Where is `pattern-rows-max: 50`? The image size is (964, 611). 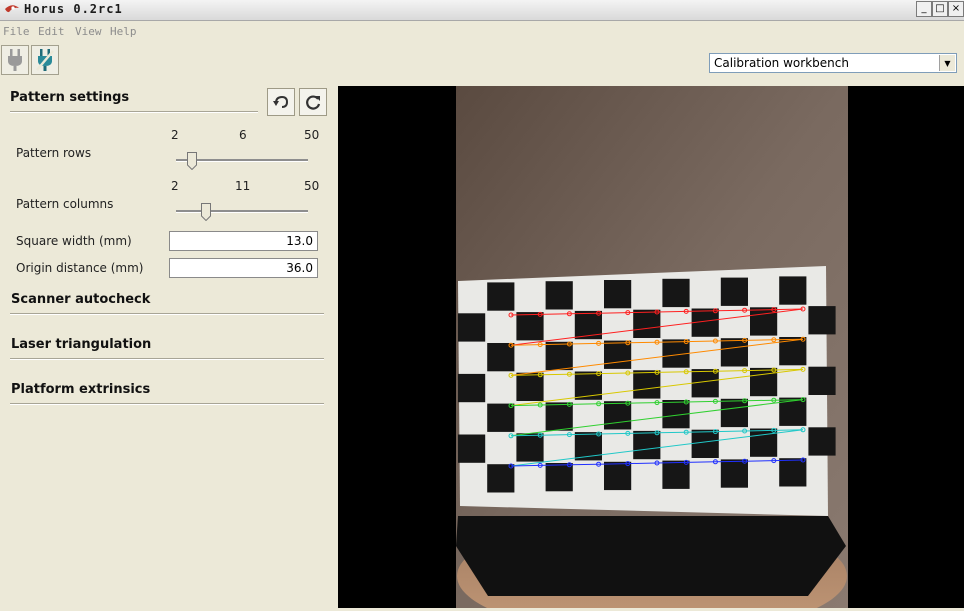
pattern-rows-max: 50 is located at coordinates (312, 135).